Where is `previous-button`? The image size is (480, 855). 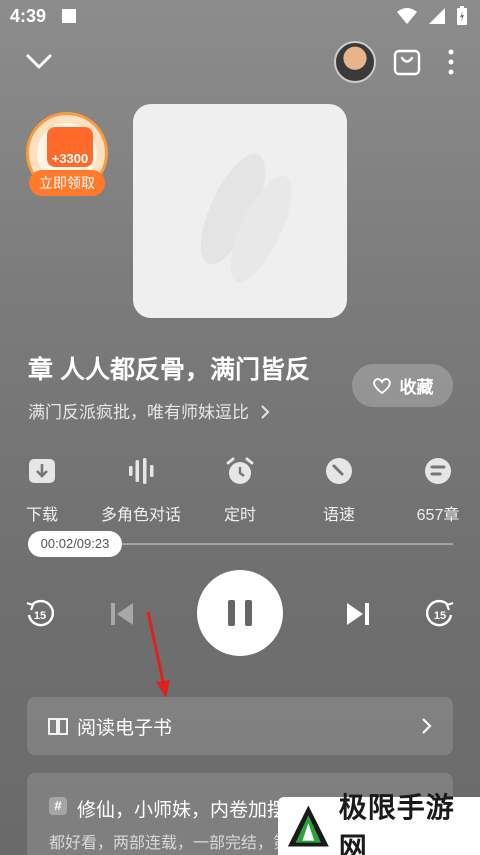
previous-button is located at coordinates (122, 614).